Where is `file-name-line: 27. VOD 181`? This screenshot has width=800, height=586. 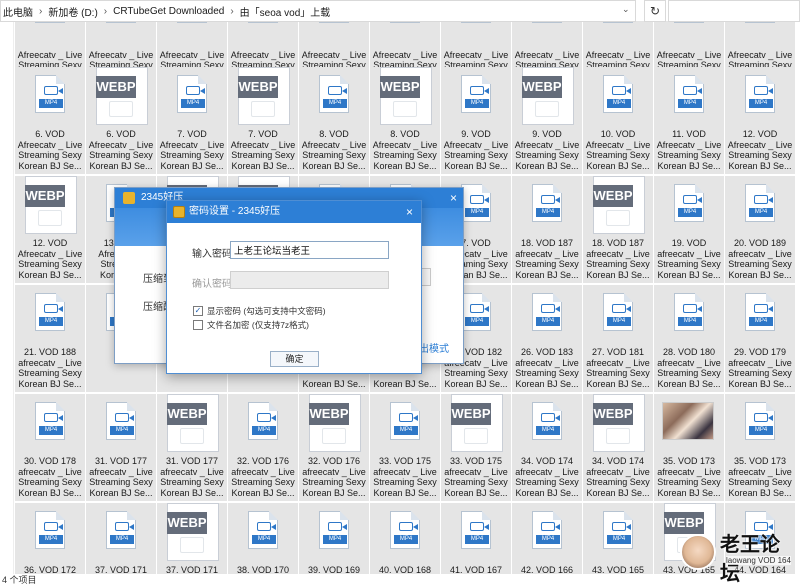
file-name-line: 27. VOD 181 is located at coordinates (618, 352).